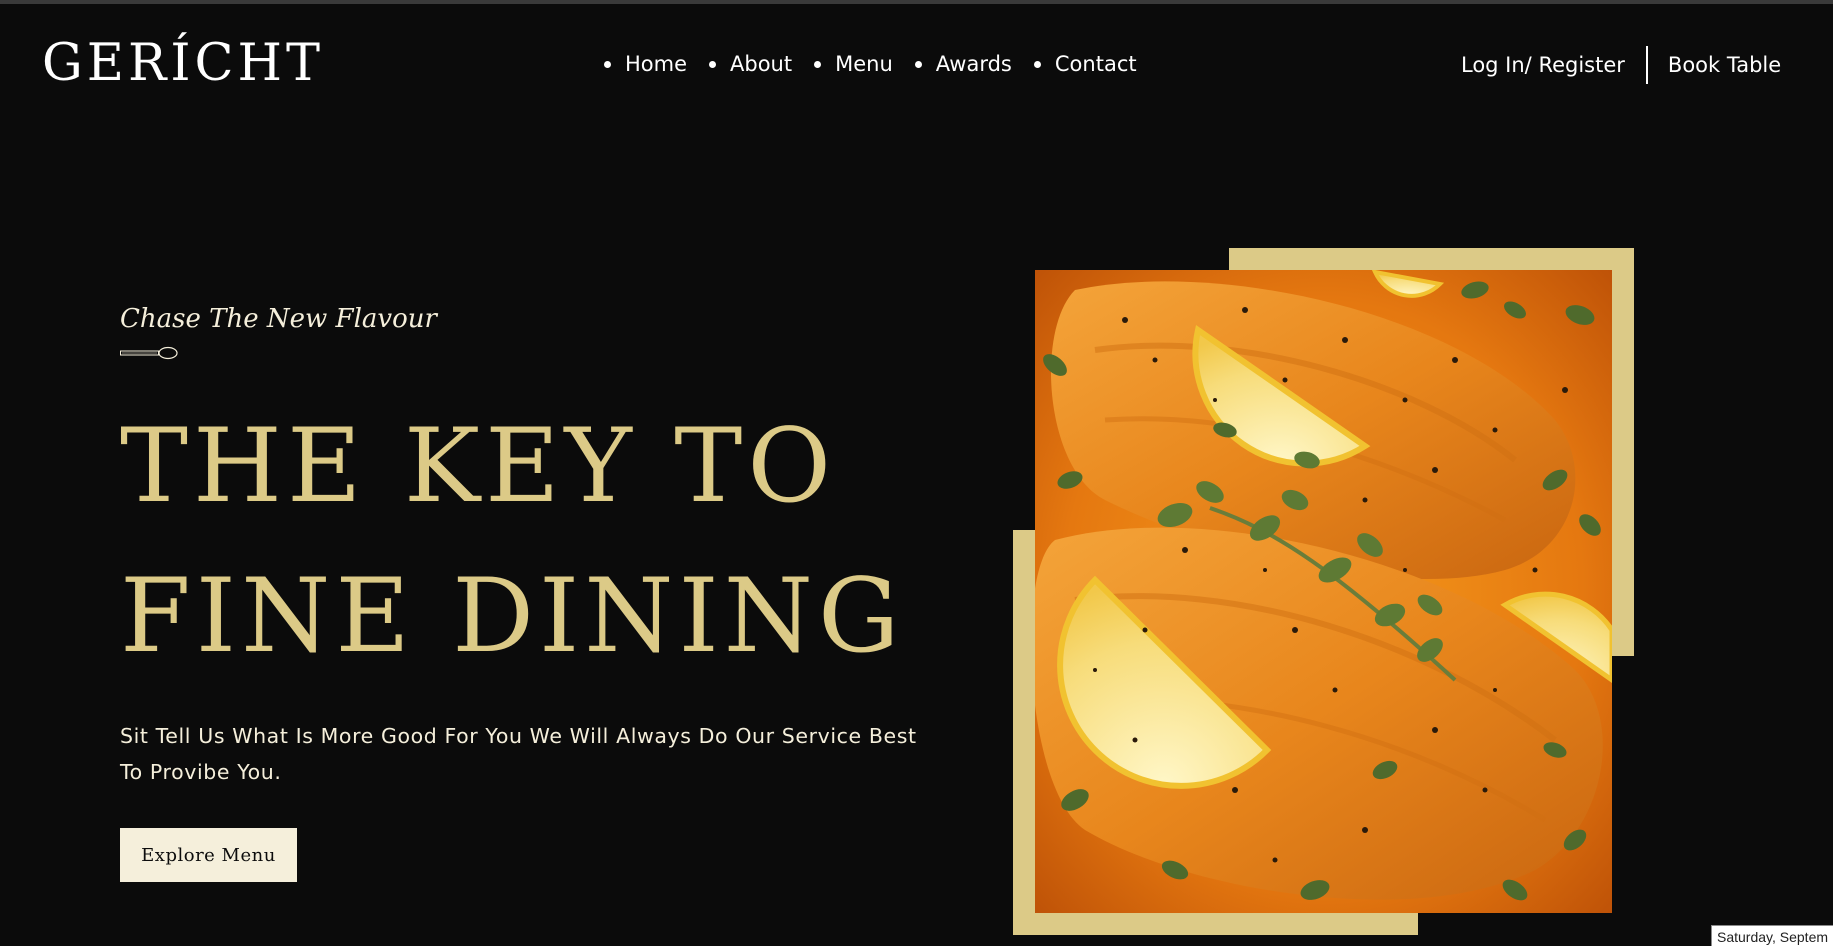  I want to click on main-navigation: Home About Menu Awards Contact, so click(881, 64).